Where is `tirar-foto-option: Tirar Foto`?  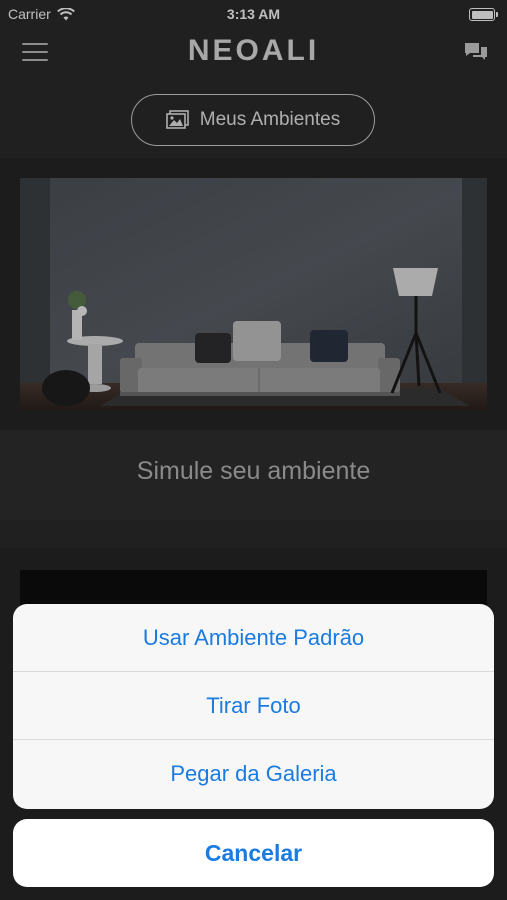 tirar-foto-option: Tirar Foto is located at coordinates (253, 706).